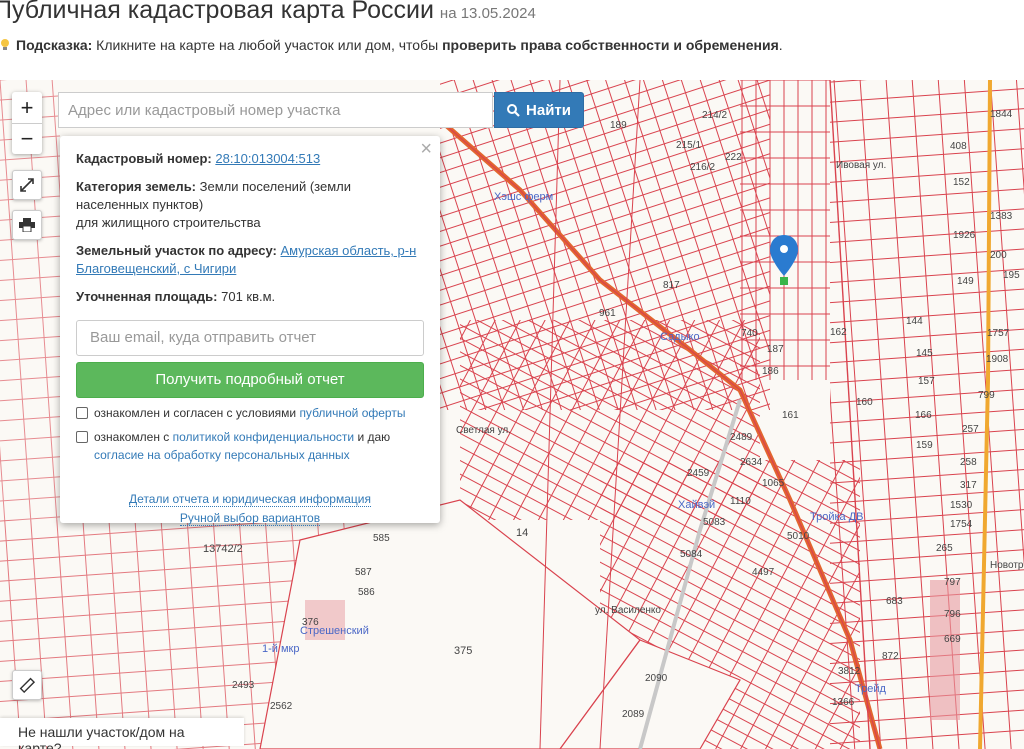  Describe the element at coordinates (914, 321) in the screenshot. I see `map-label: 144` at that location.